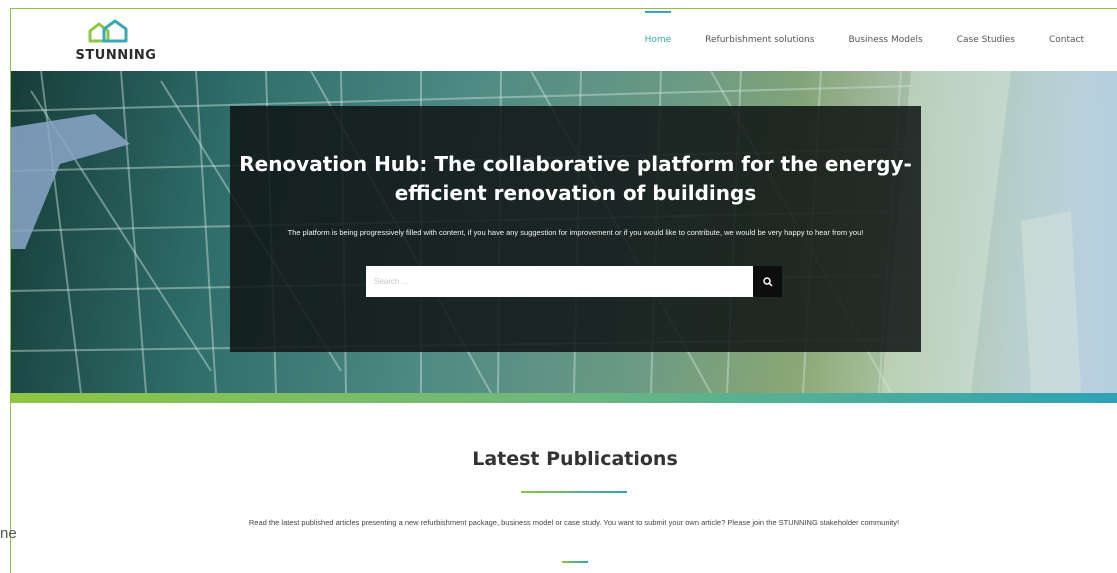 The width and height of the screenshot is (1117, 573). Describe the element at coordinates (559, 281) in the screenshot. I see `search-input` at that location.